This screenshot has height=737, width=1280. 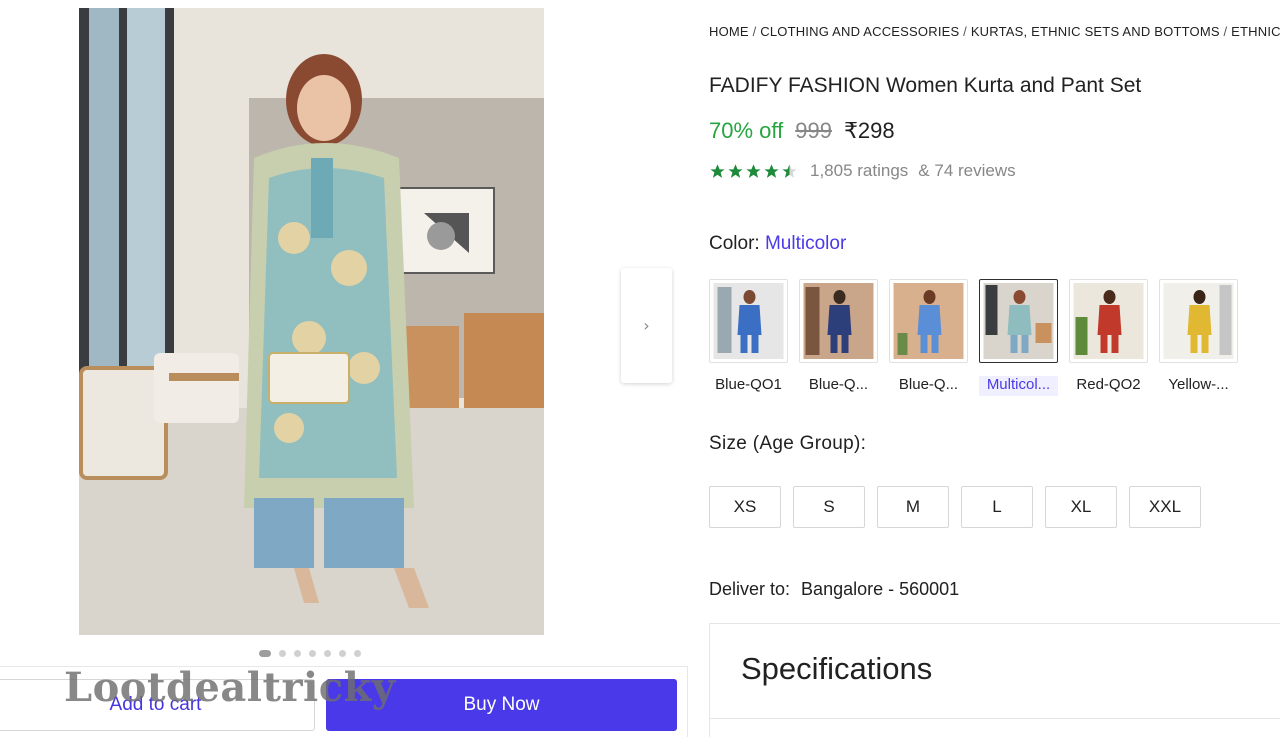 What do you see at coordinates (1165, 507) in the screenshot?
I see `size-option-xxl: XXL` at bounding box center [1165, 507].